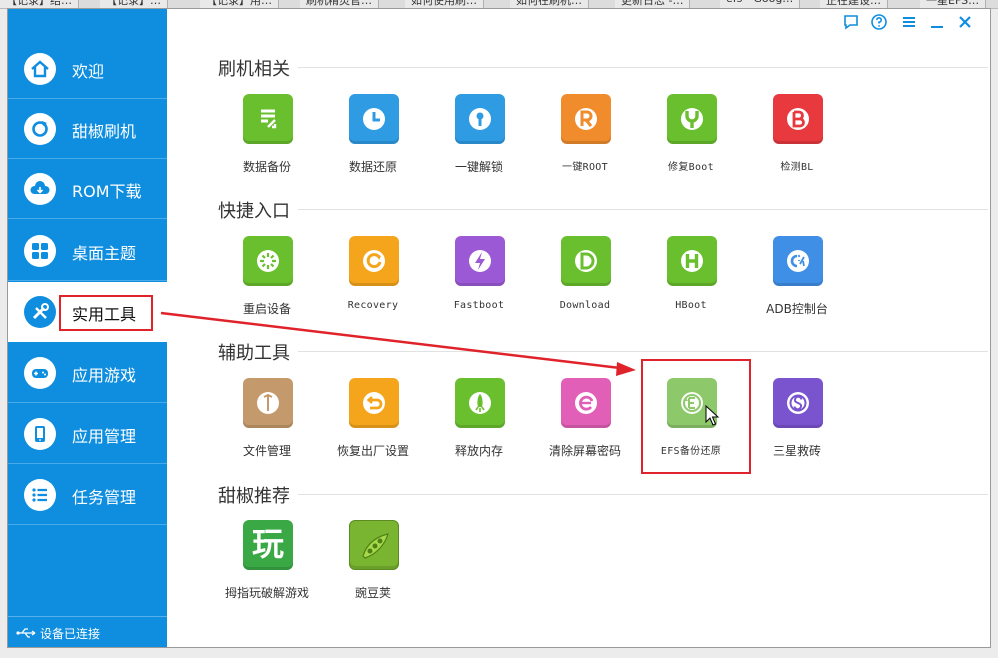 The width and height of the screenshot is (998, 658). What do you see at coordinates (40, 373) in the screenshot?
I see `gamepad-icon` at bounding box center [40, 373].